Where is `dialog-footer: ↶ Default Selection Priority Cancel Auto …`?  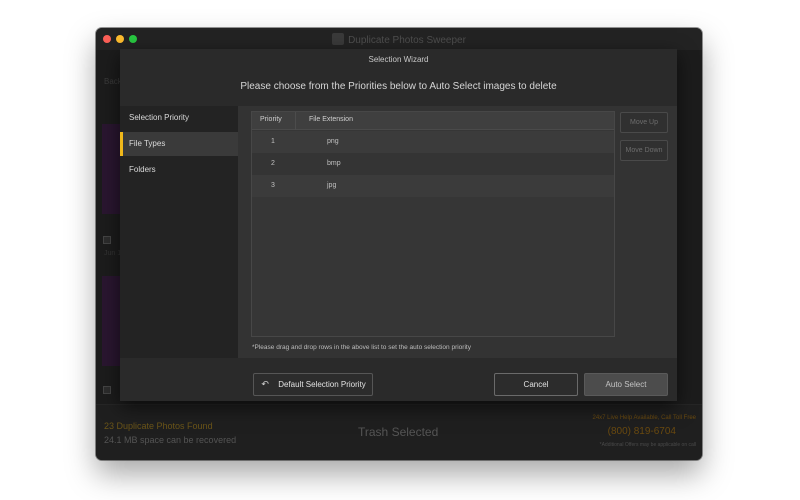
dialog-footer: ↶ Default Selection Priority Cancel Auto … is located at coordinates (398, 379).